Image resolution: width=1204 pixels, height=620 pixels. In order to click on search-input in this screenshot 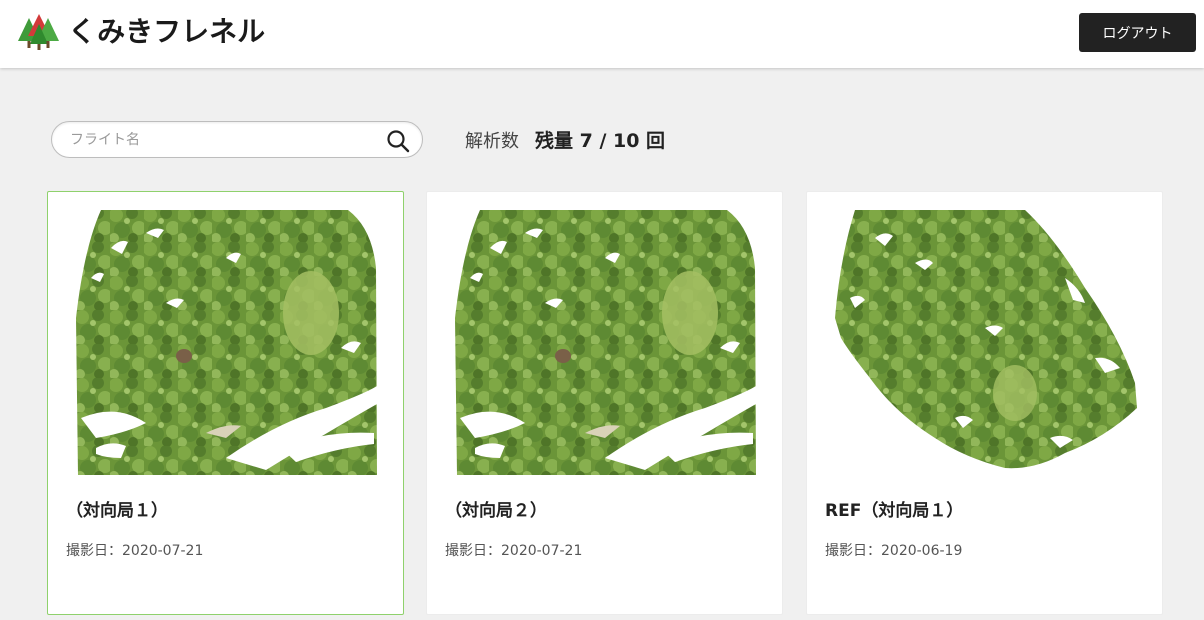, I will do `click(220, 139)`.